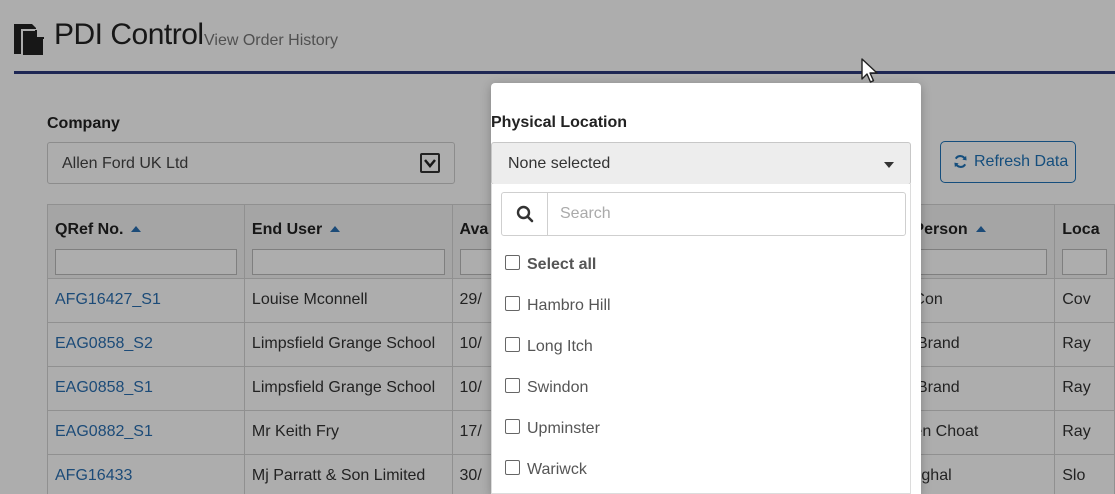 The height and width of the screenshot is (494, 1115). What do you see at coordinates (550, 264) in the screenshot?
I see `option-select-all: Select all` at bounding box center [550, 264].